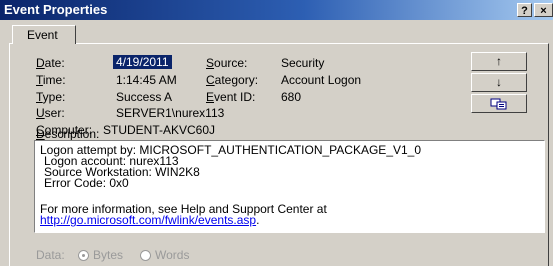 Image resolution: width=553 pixels, height=266 pixels. Describe the element at coordinates (170, 113) in the screenshot. I see `user-value: SERVER1\nurex113` at that location.